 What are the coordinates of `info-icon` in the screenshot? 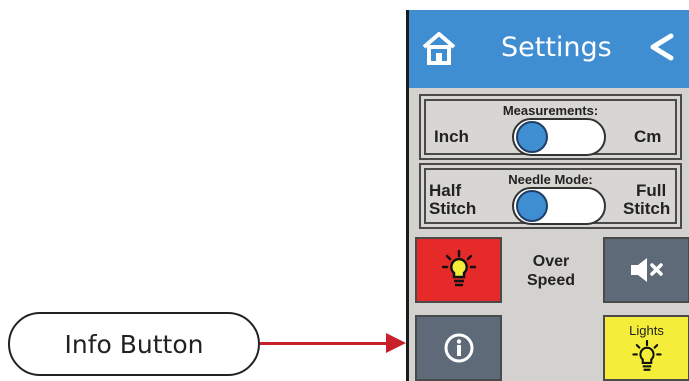 It's located at (458, 348).